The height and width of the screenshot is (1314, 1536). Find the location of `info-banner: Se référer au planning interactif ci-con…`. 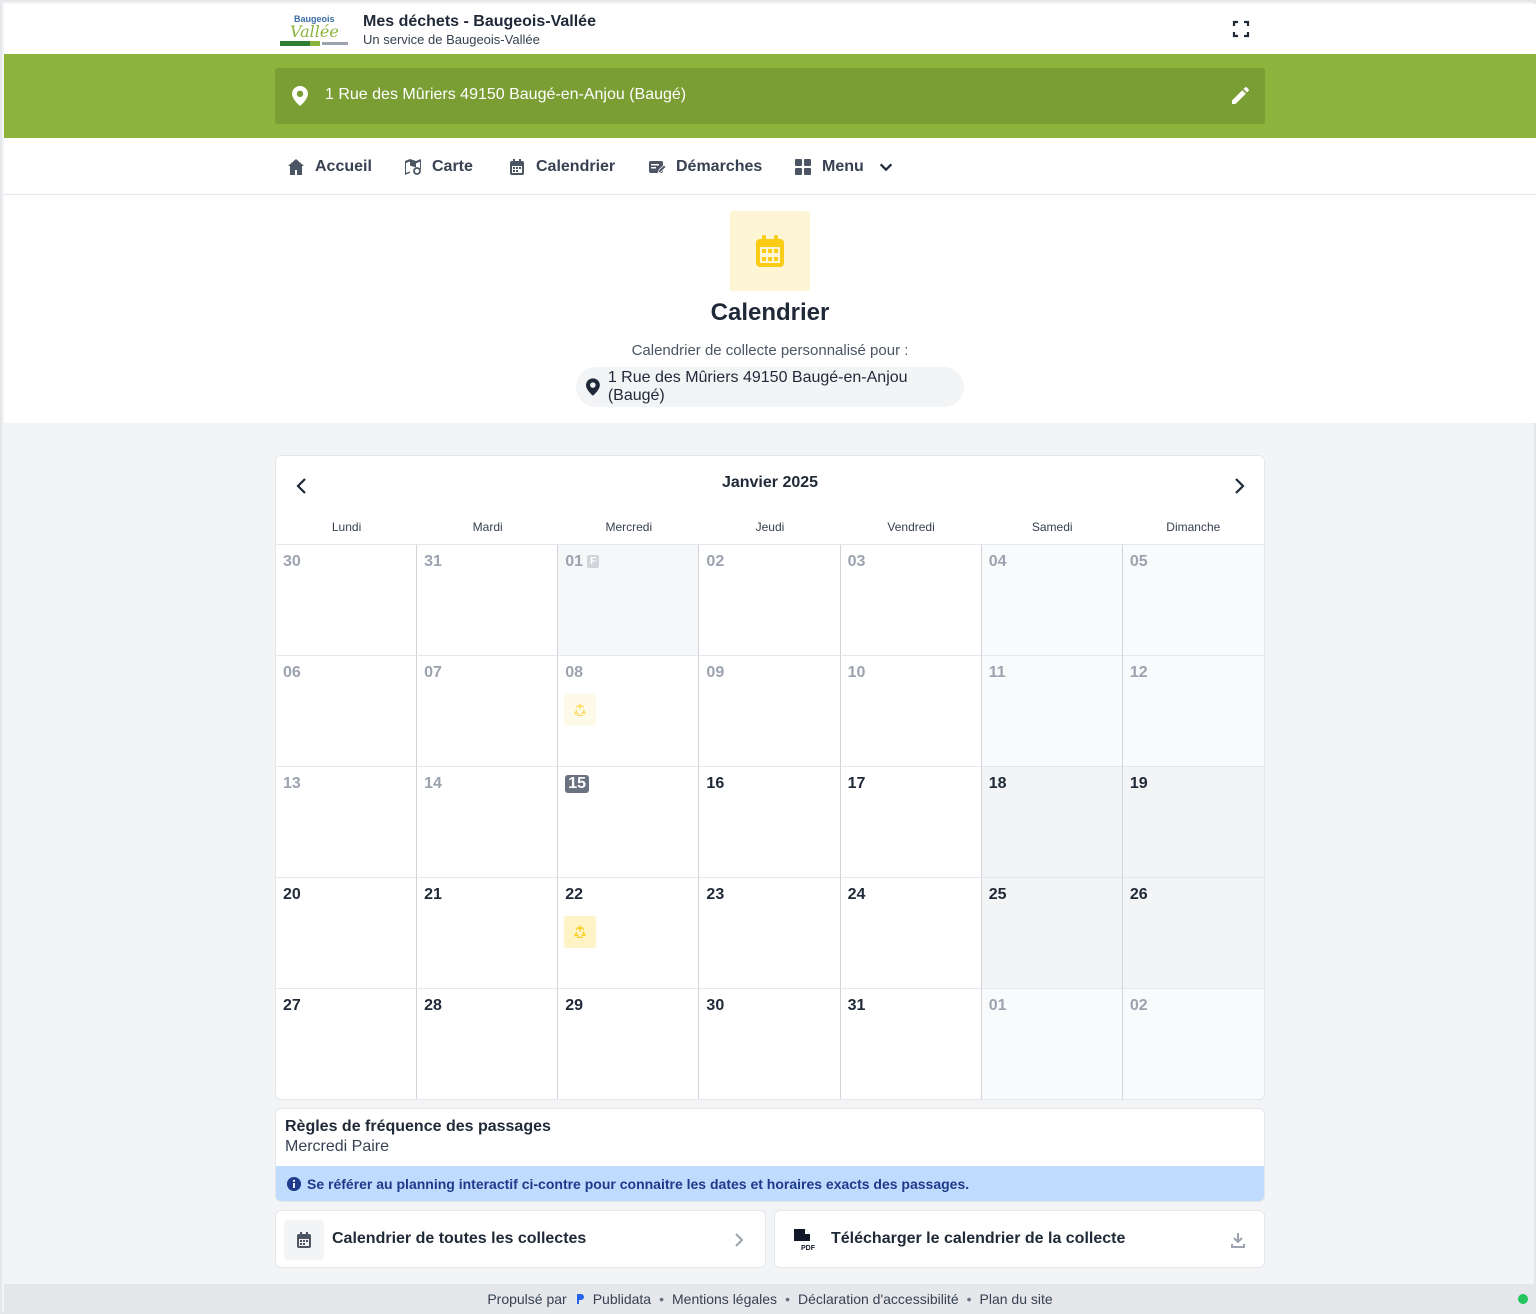

info-banner: Se référer au planning interactif ci-con… is located at coordinates (770, 1183).